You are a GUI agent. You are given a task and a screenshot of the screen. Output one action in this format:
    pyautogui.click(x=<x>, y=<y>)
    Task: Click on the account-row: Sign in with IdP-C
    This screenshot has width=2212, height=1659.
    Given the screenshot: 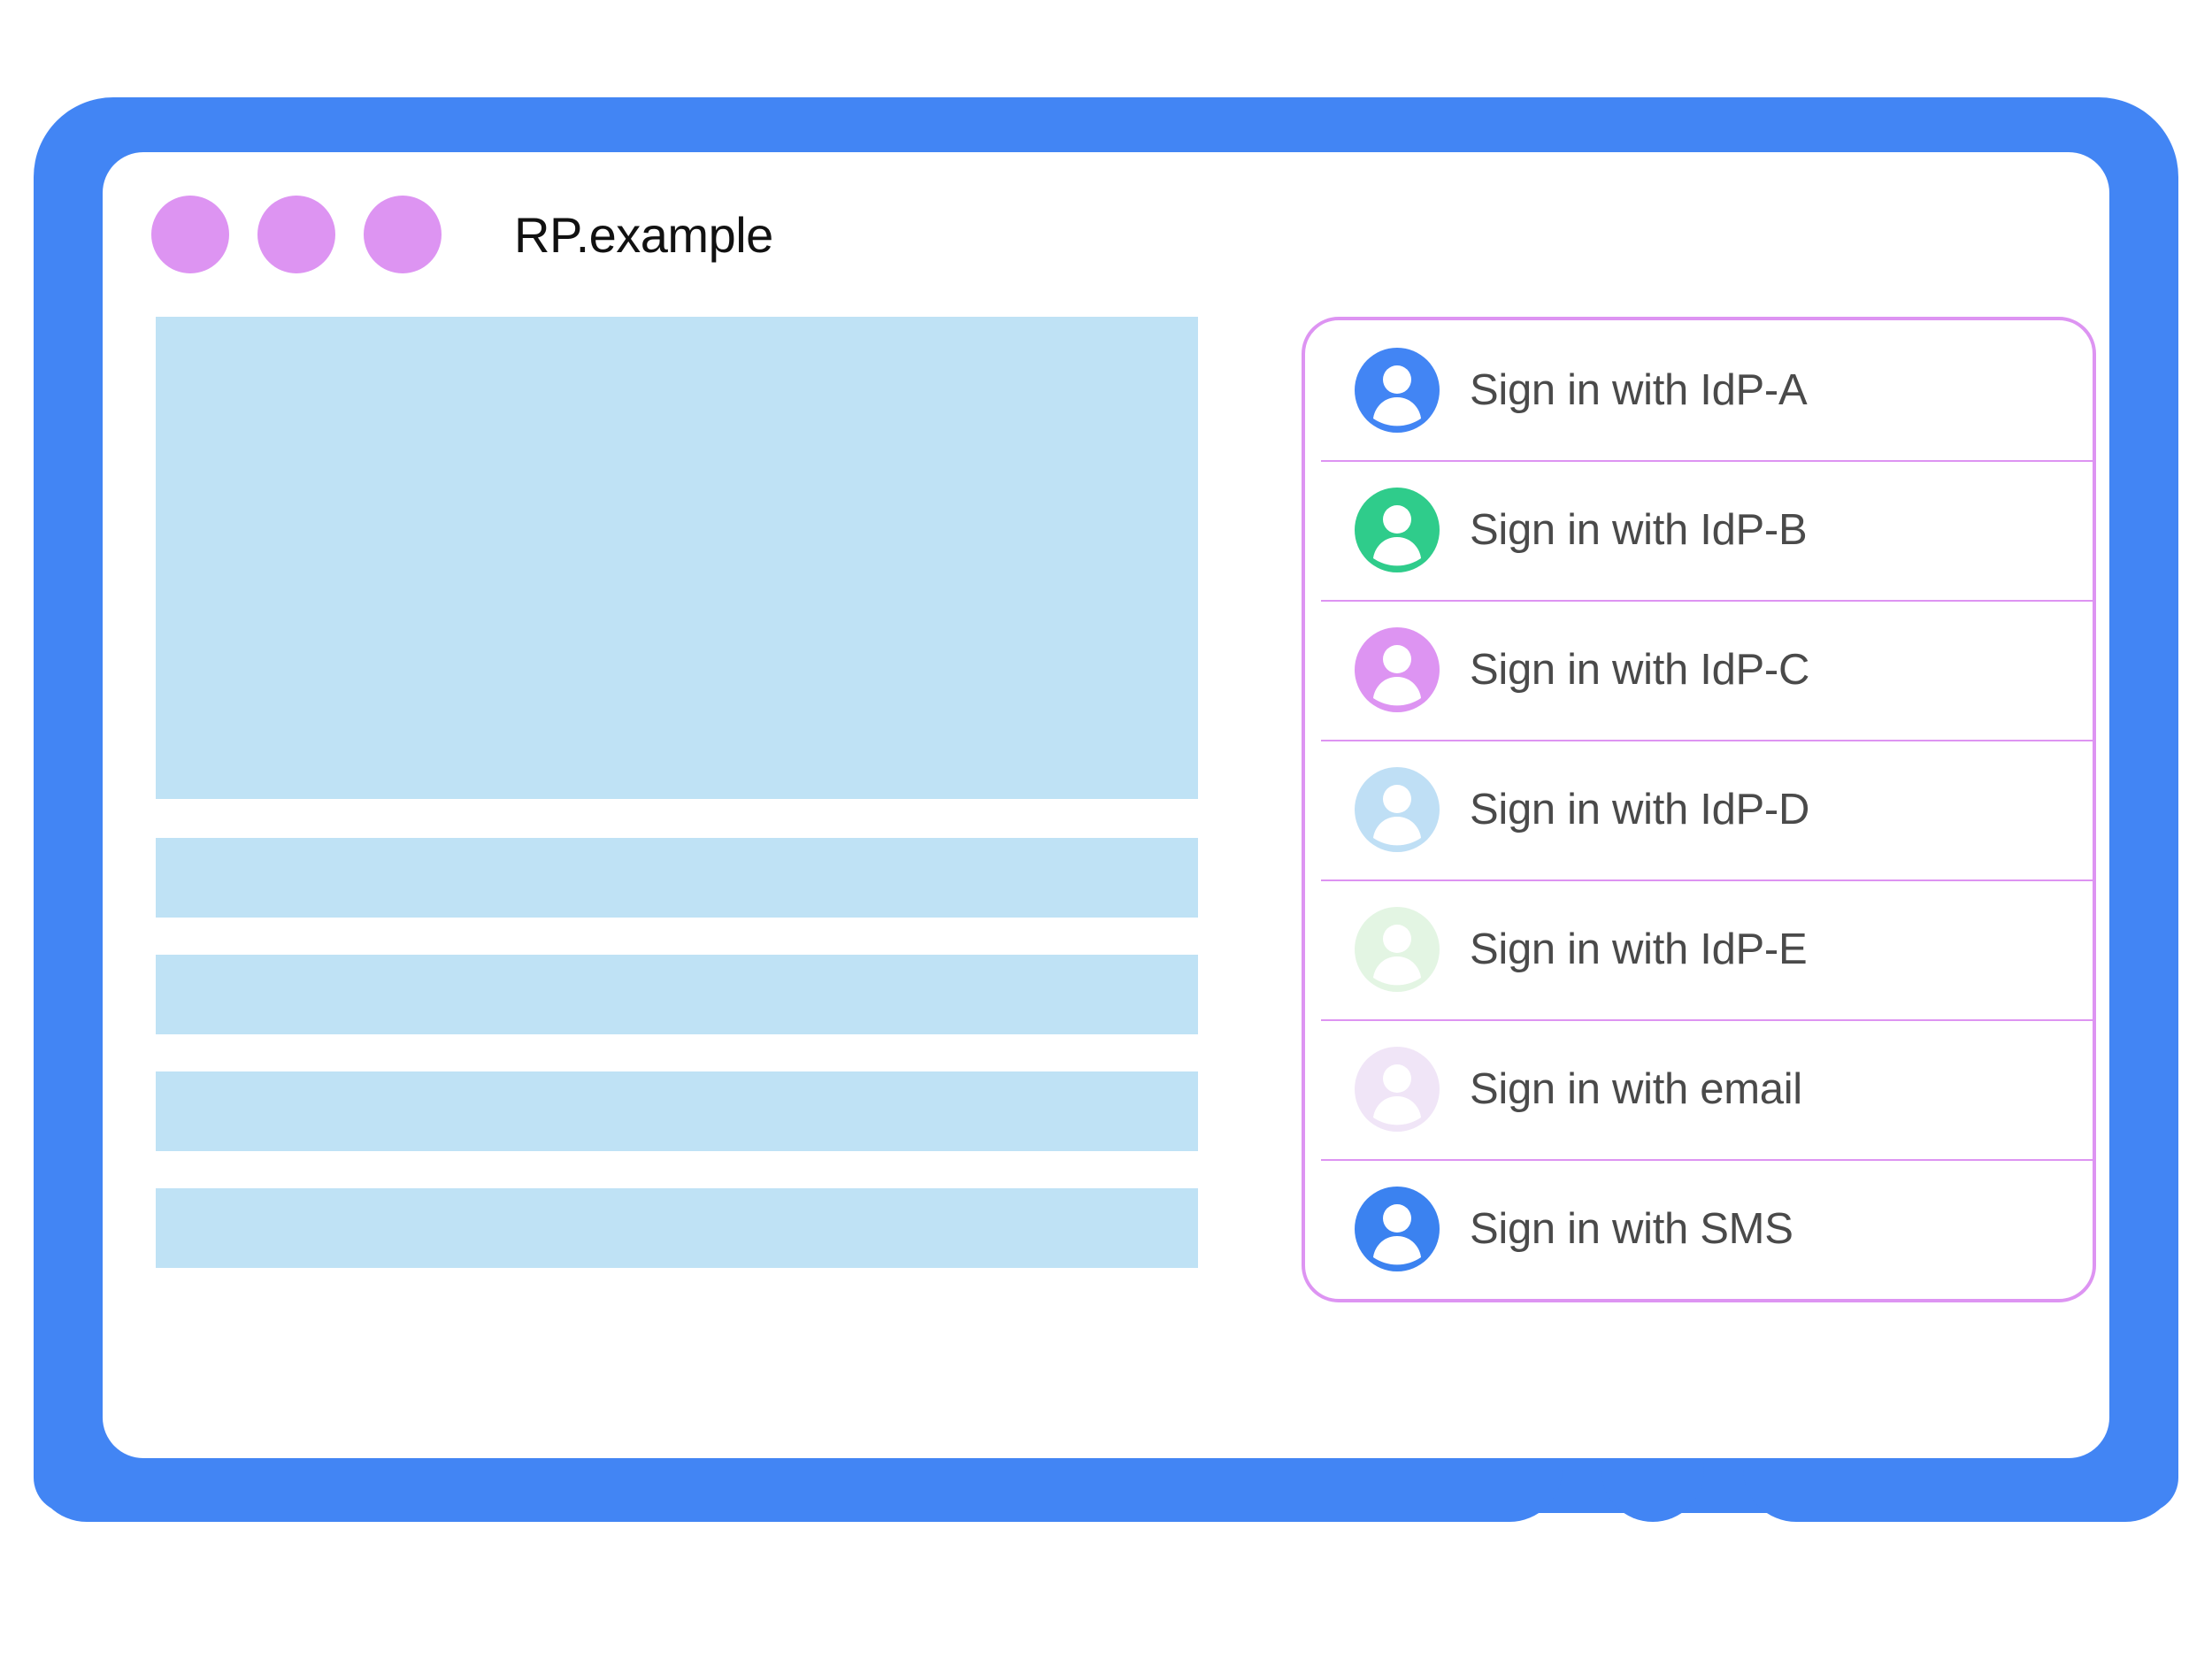 What is the action you would take?
    pyautogui.click(x=1699, y=670)
    